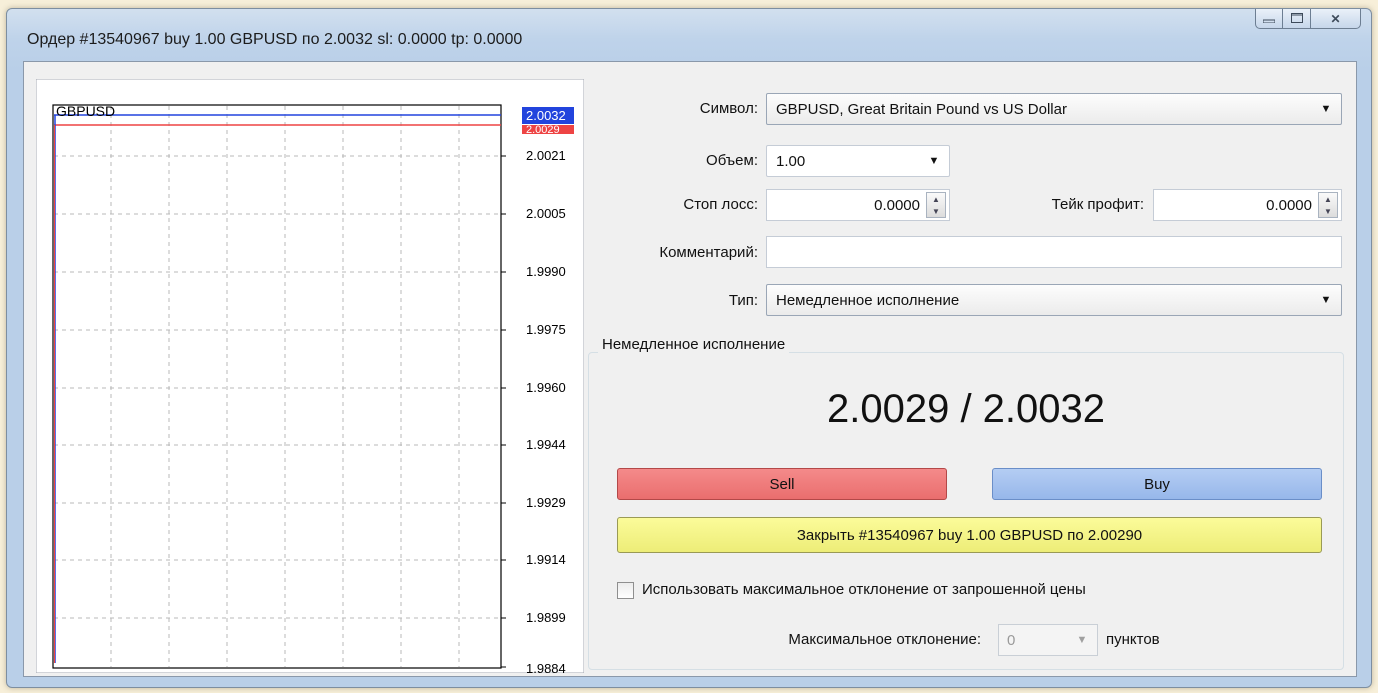  What do you see at coordinates (782, 484) in the screenshot?
I see `sell-button: Sell` at bounding box center [782, 484].